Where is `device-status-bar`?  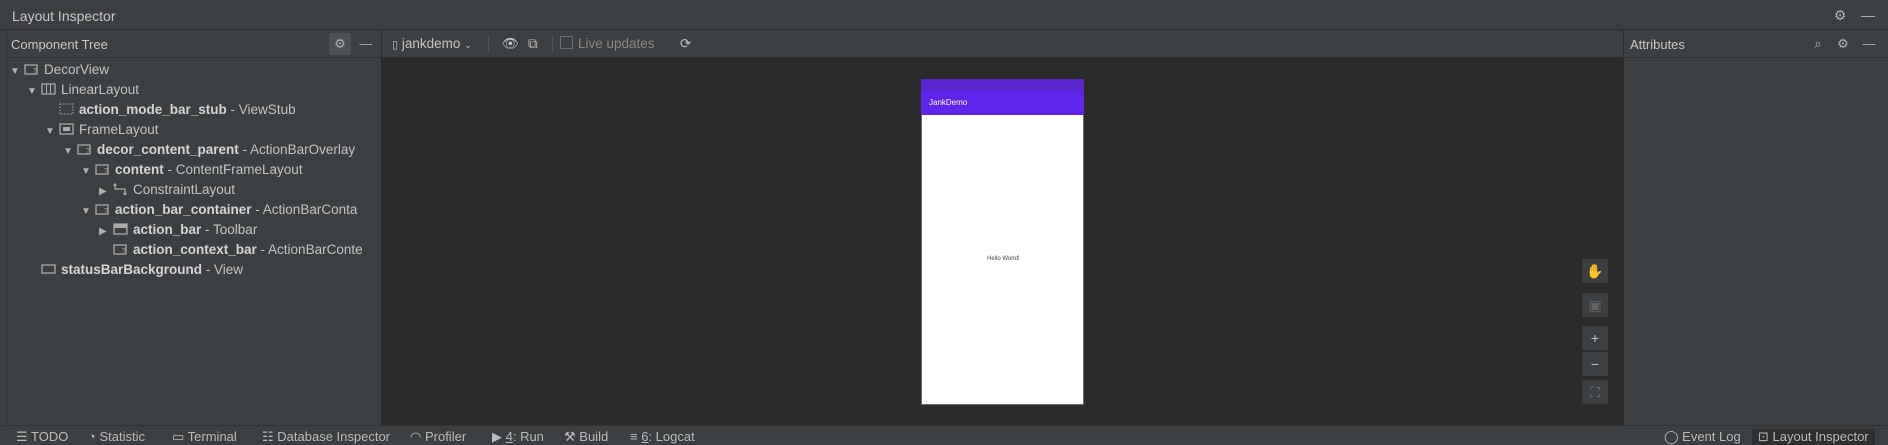
device-status-bar is located at coordinates (1002, 85).